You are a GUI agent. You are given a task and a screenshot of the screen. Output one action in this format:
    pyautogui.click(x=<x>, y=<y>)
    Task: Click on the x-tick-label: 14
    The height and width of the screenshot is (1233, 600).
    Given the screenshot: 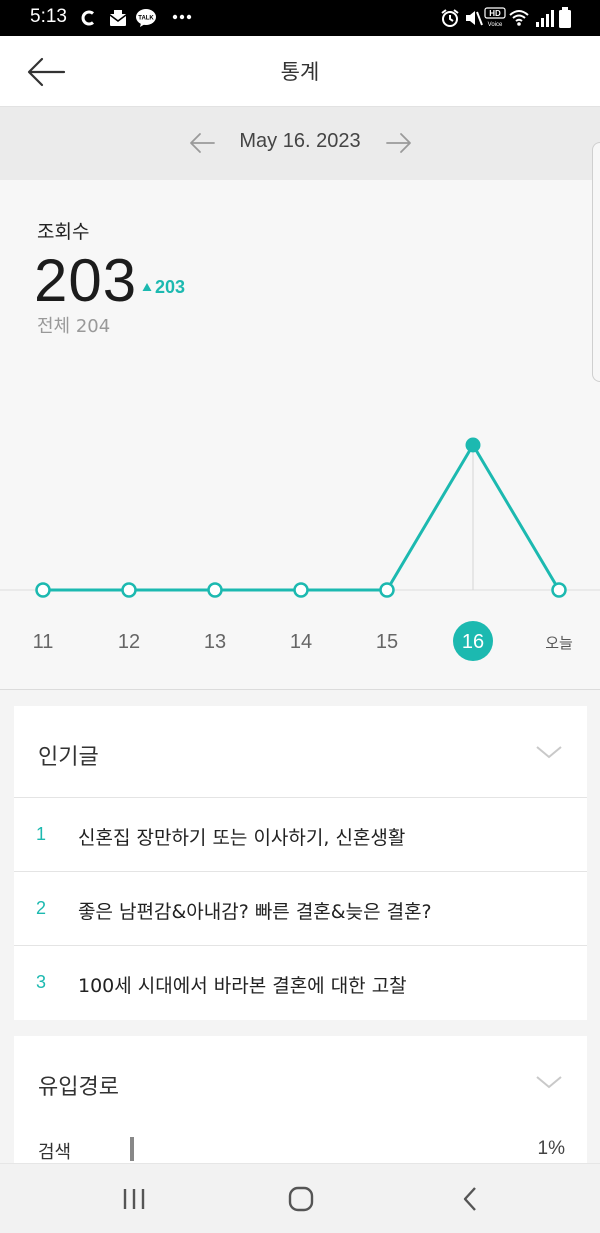 What is the action you would take?
    pyautogui.click(x=301, y=642)
    